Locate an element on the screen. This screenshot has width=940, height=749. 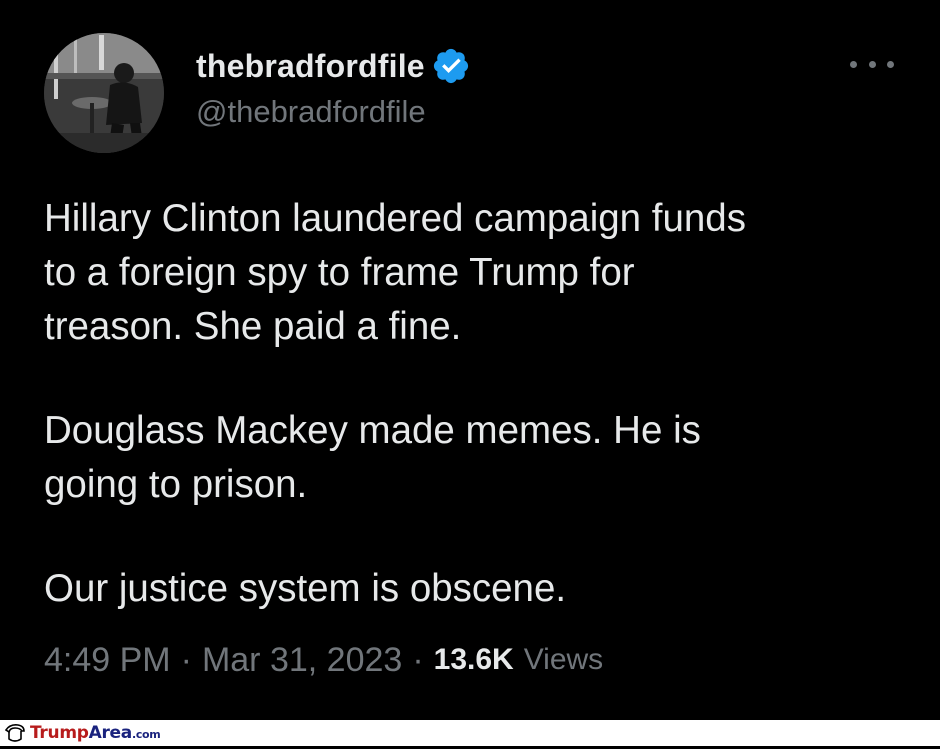
avatar is located at coordinates (104, 93).